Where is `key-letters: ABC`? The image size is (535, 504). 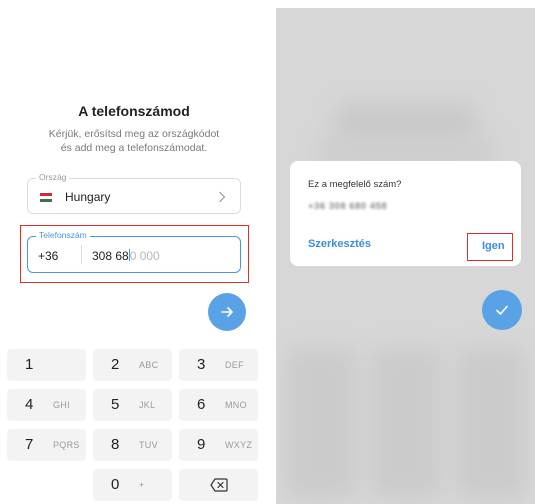 key-letters: ABC is located at coordinates (149, 365).